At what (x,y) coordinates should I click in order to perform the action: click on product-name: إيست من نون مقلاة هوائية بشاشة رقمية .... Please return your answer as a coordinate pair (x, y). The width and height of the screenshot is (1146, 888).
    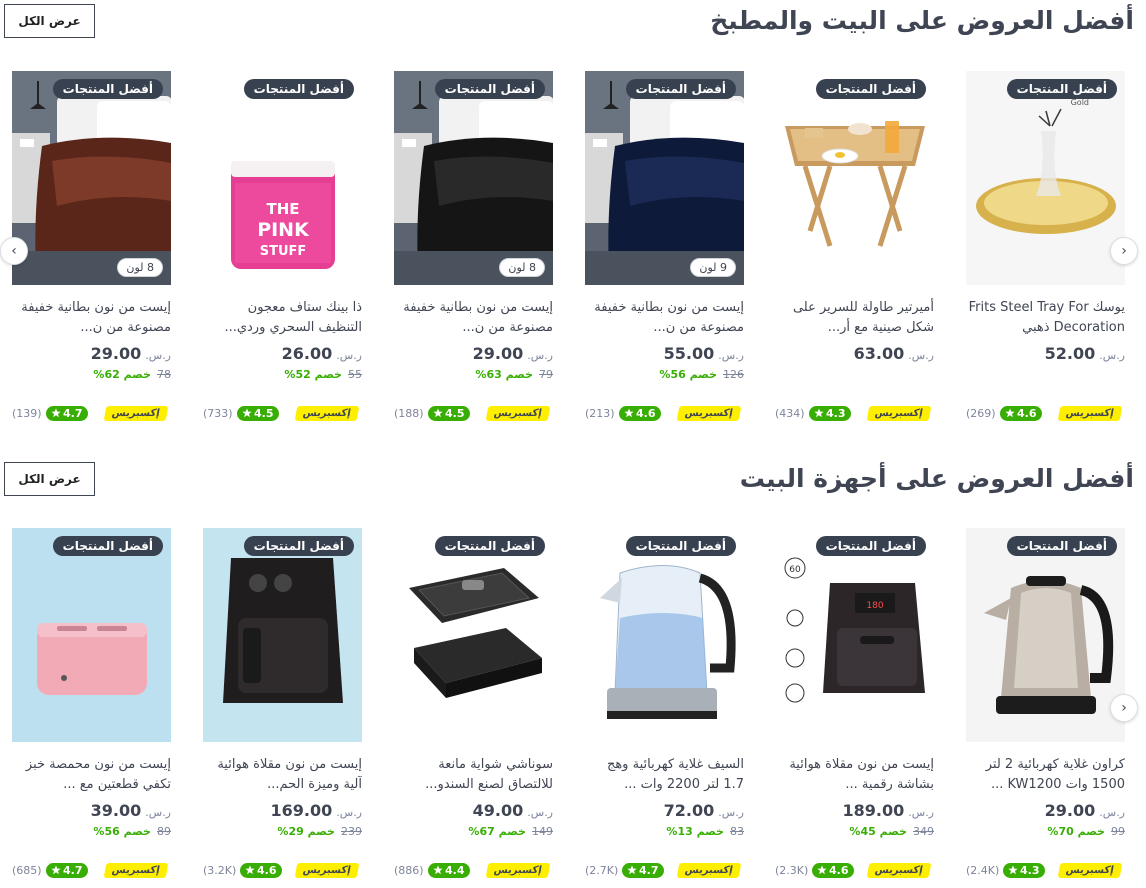
    Looking at the image, I should click on (854, 775).